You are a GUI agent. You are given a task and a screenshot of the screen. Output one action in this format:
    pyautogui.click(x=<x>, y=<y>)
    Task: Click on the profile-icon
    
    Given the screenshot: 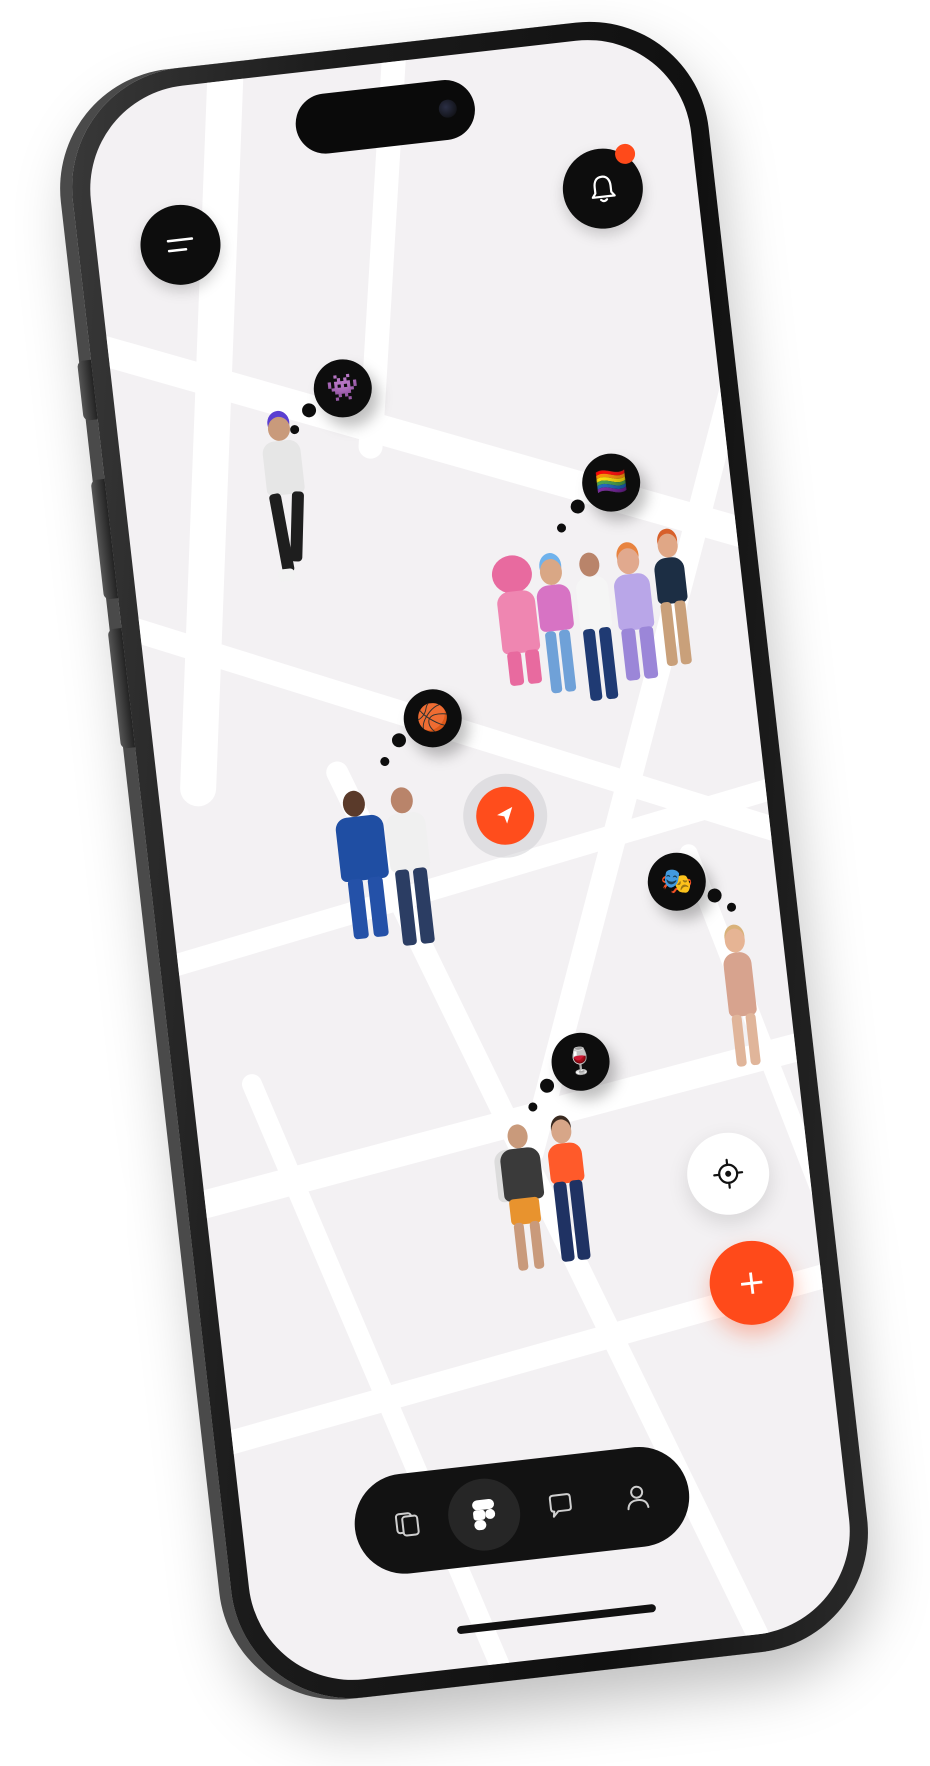 What is the action you would take?
    pyautogui.click(x=638, y=1498)
    